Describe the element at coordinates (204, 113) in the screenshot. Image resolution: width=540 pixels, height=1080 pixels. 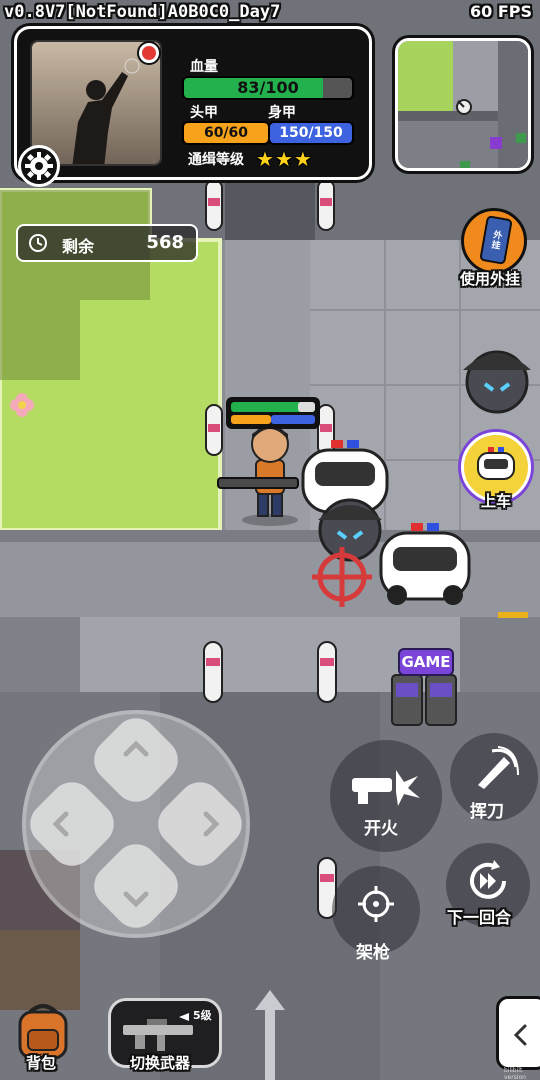
I see `helmet-label: 头甲` at that location.